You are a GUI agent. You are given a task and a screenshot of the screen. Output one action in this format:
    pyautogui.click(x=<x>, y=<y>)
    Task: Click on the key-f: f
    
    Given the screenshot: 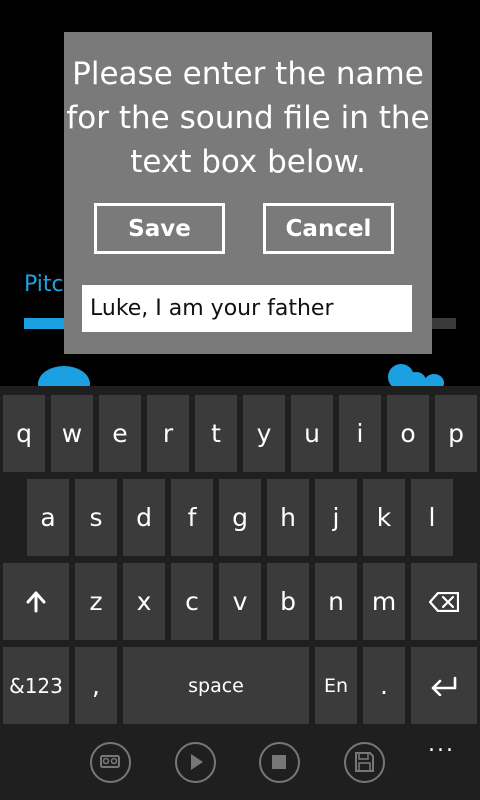 What is the action you would take?
    pyautogui.click(x=192, y=517)
    